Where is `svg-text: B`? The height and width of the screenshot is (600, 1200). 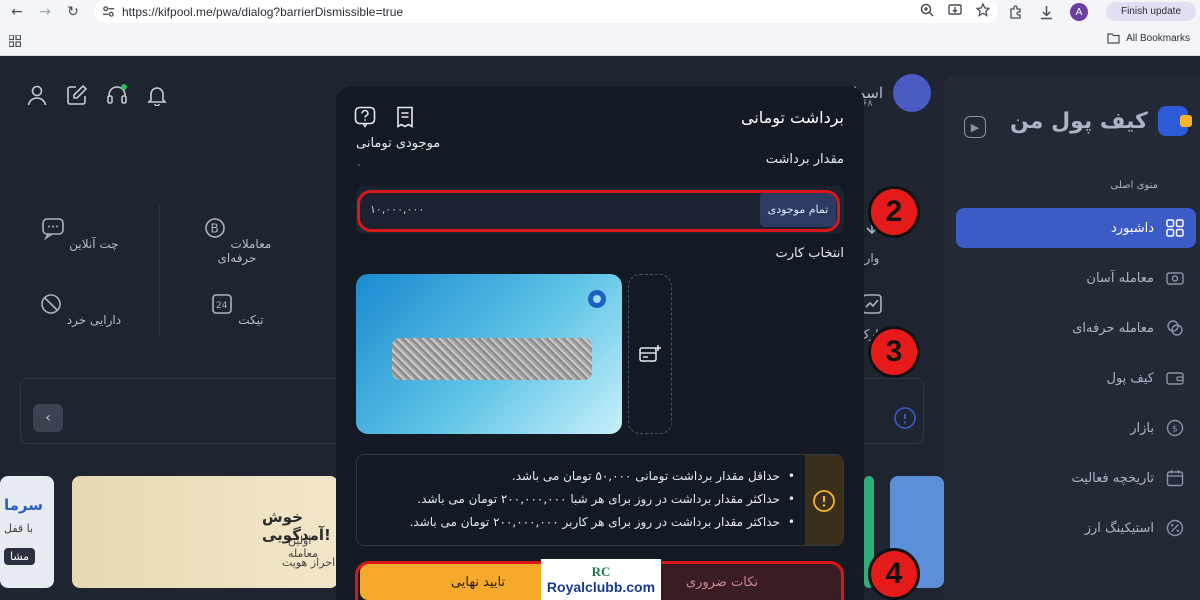 svg-text: B is located at coordinates (214, 229).